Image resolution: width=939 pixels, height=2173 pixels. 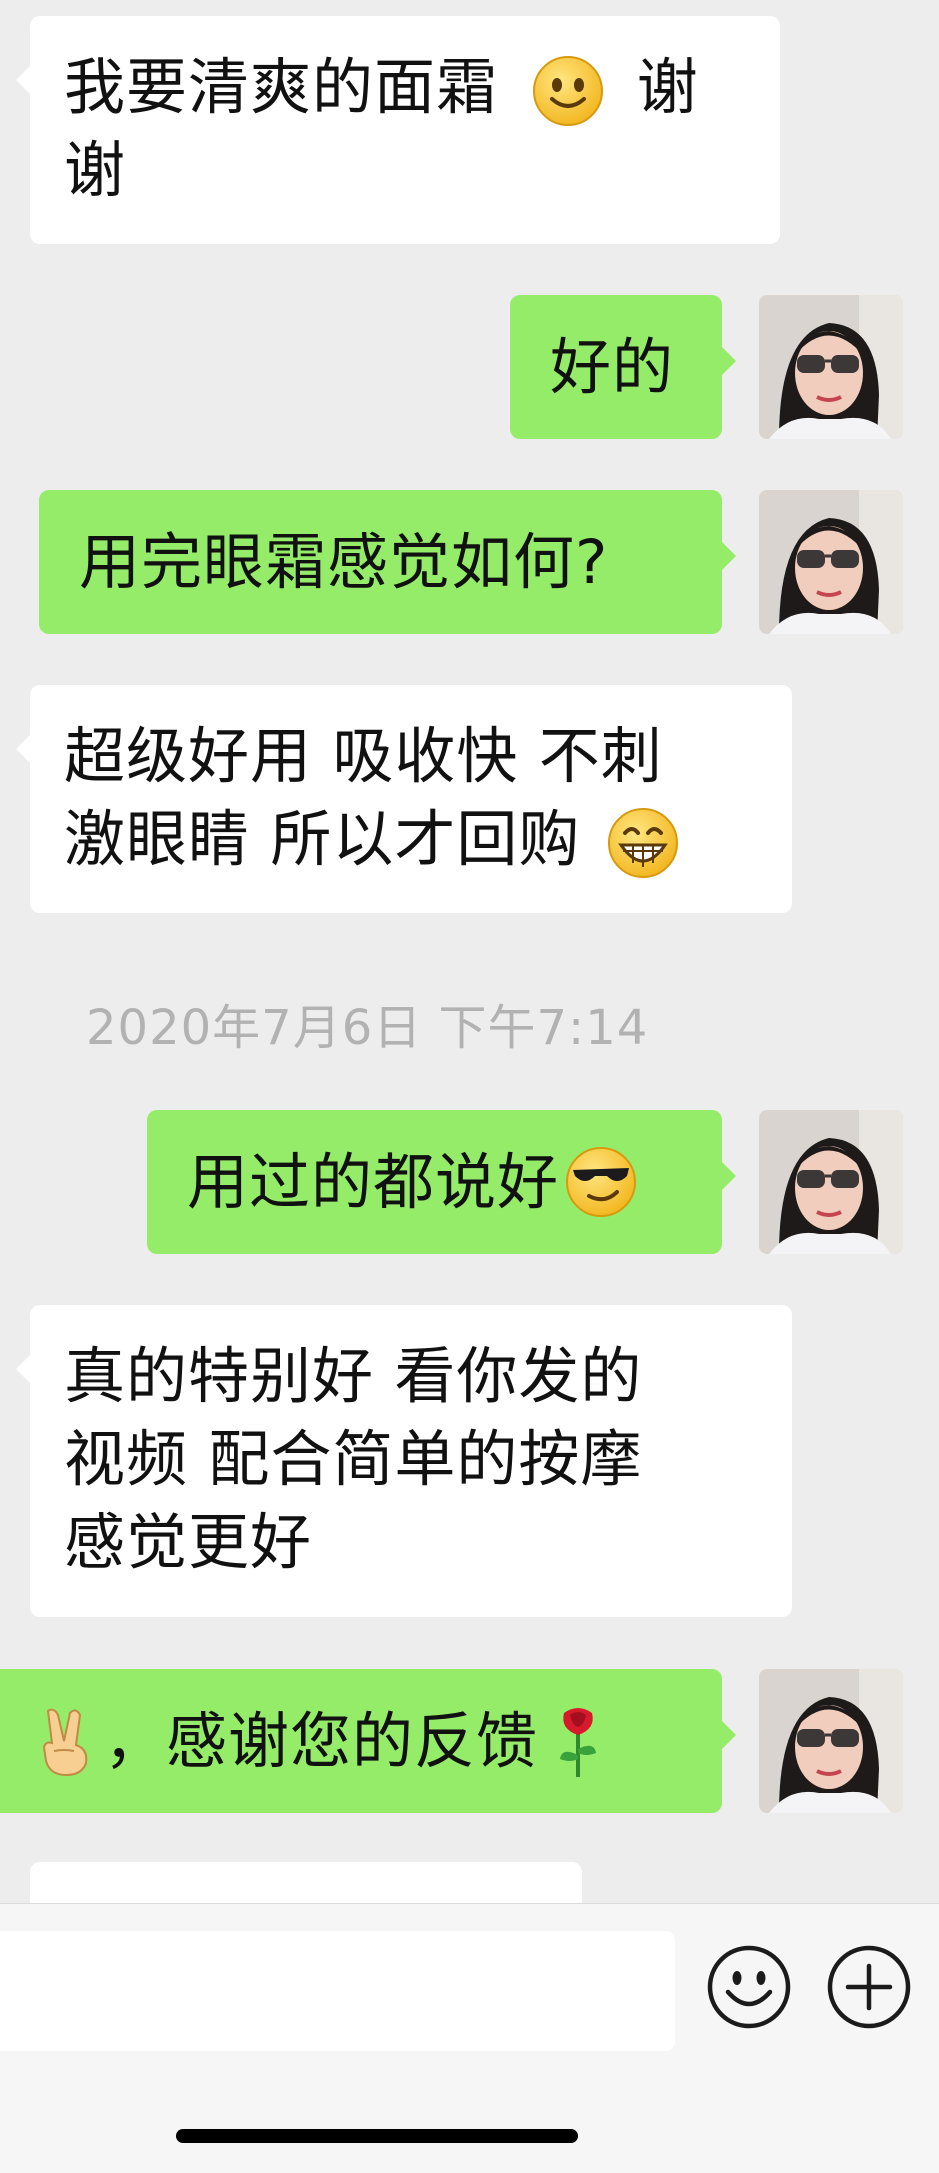 What do you see at coordinates (578, 1742) in the screenshot?
I see `rose-emoji-icon` at bounding box center [578, 1742].